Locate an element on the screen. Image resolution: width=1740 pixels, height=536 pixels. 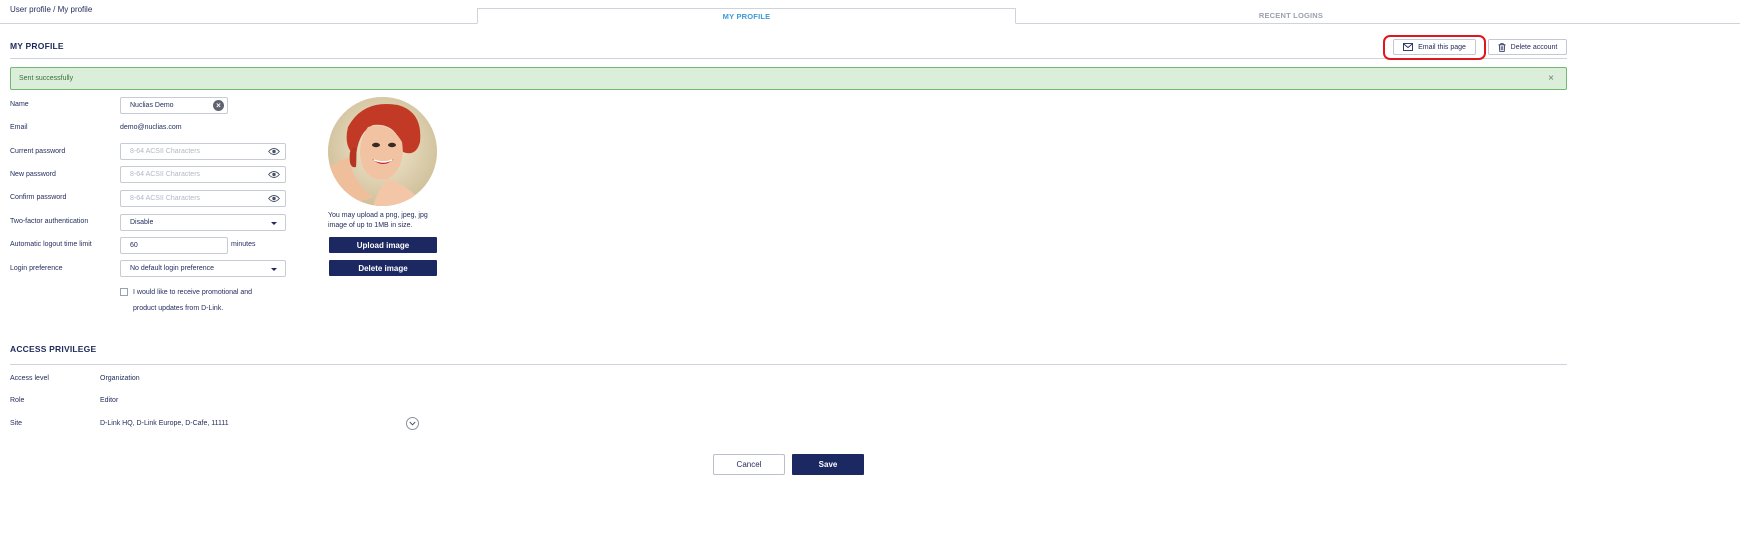
trash-icon is located at coordinates (1502, 47).